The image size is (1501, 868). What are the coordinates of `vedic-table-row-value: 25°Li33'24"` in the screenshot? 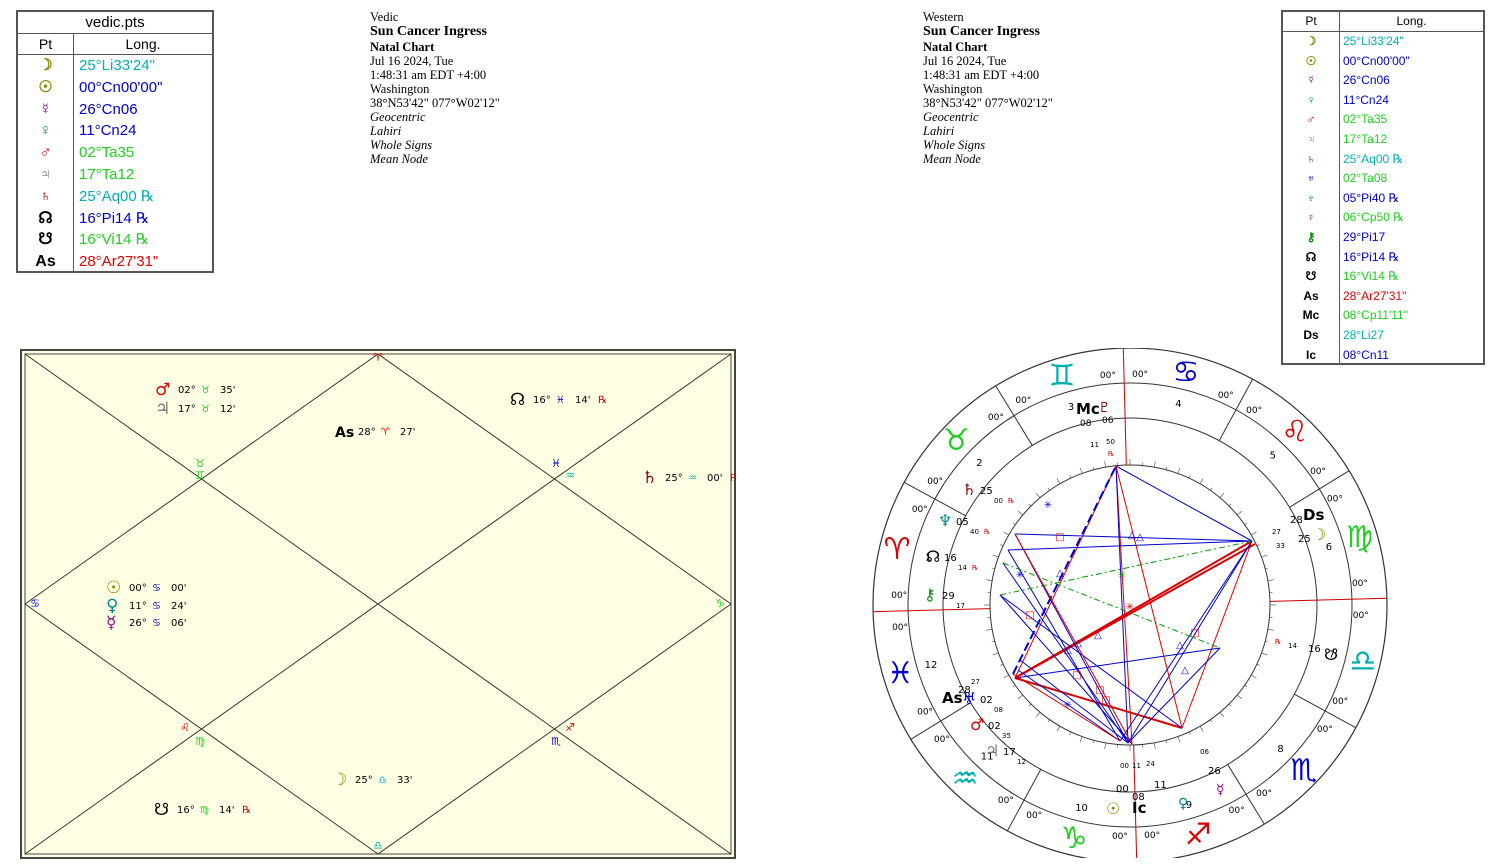 It's located at (117, 65).